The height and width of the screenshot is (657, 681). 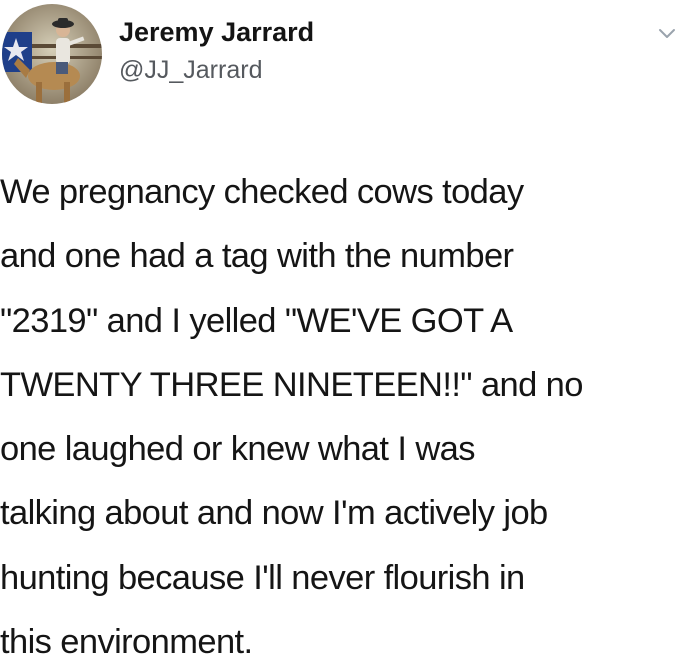 I want to click on avatar-rodeo-rider-icon, so click(x=52, y=54).